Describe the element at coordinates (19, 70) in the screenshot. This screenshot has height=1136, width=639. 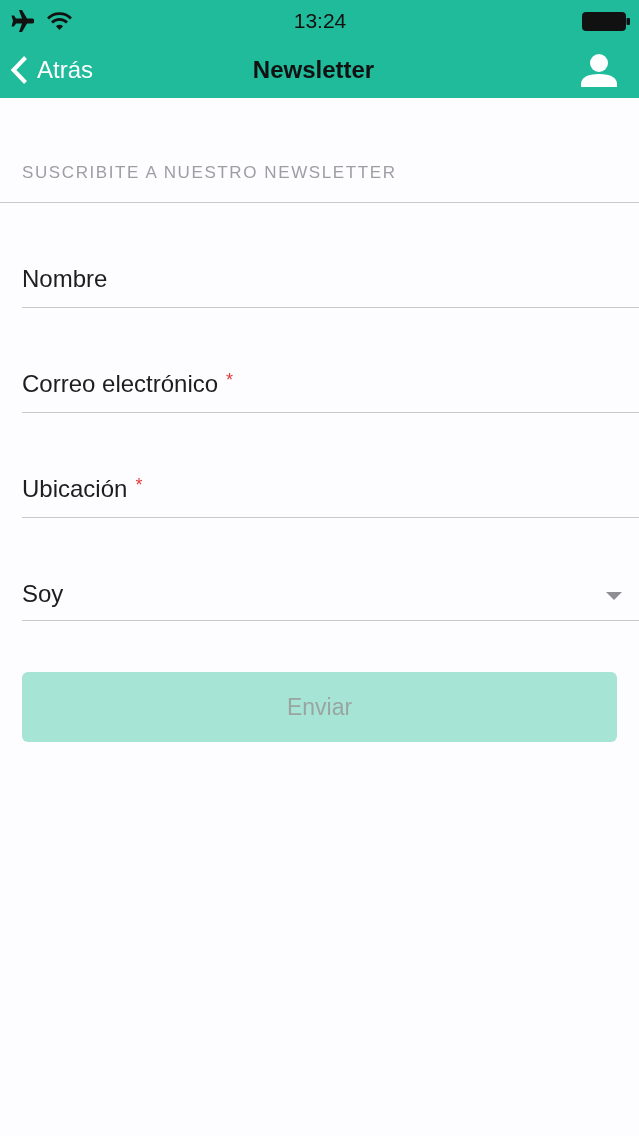
I see `chevron-left-icon` at that location.